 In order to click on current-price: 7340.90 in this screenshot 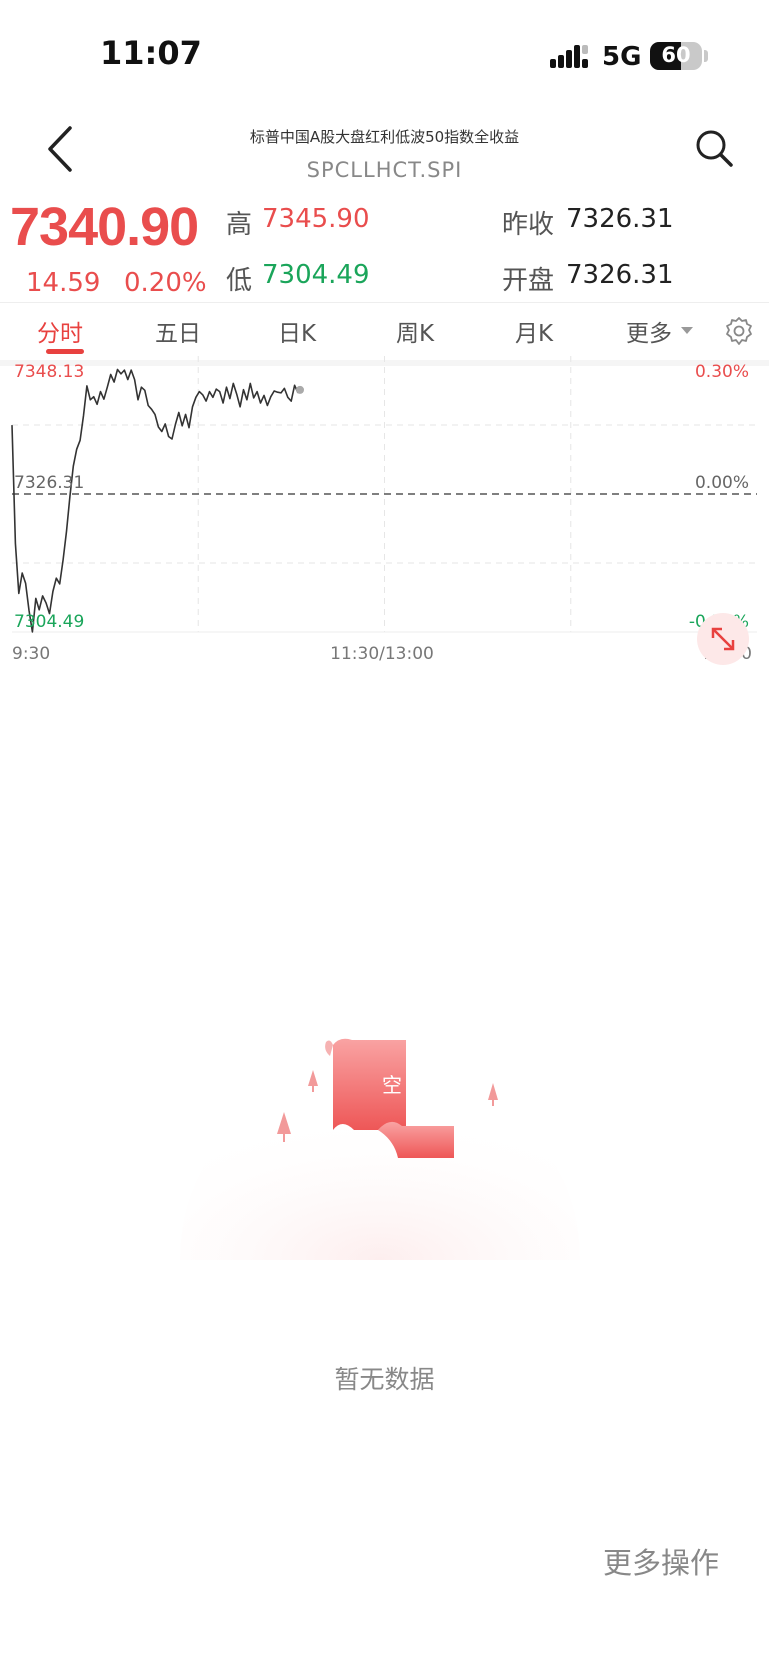, I will do `click(104, 227)`.